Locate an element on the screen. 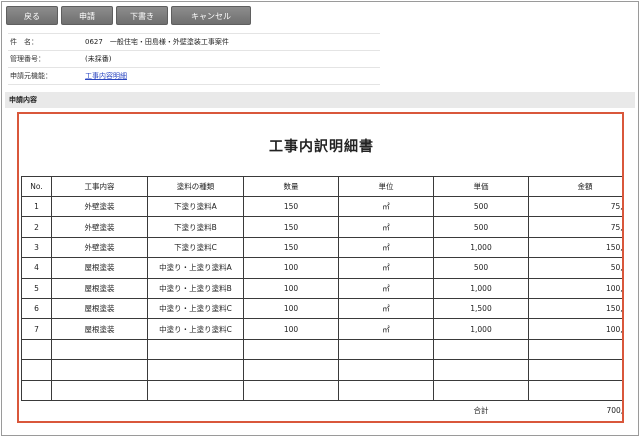 The width and height of the screenshot is (640, 437). total-value: 700,000 is located at coordinates (615, 411).